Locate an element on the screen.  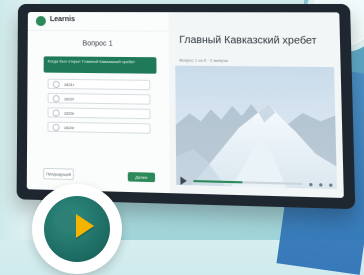
app-name: Learnis is located at coordinates (62, 20).